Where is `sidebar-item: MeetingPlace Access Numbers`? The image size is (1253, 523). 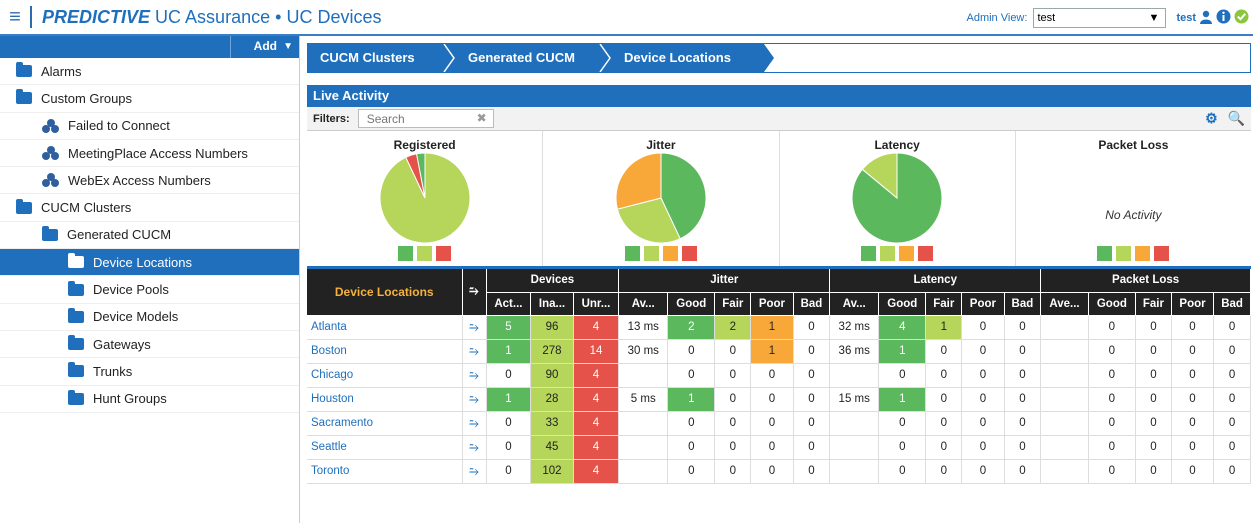
sidebar-item: MeetingPlace Access Numbers is located at coordinates (149, 154).